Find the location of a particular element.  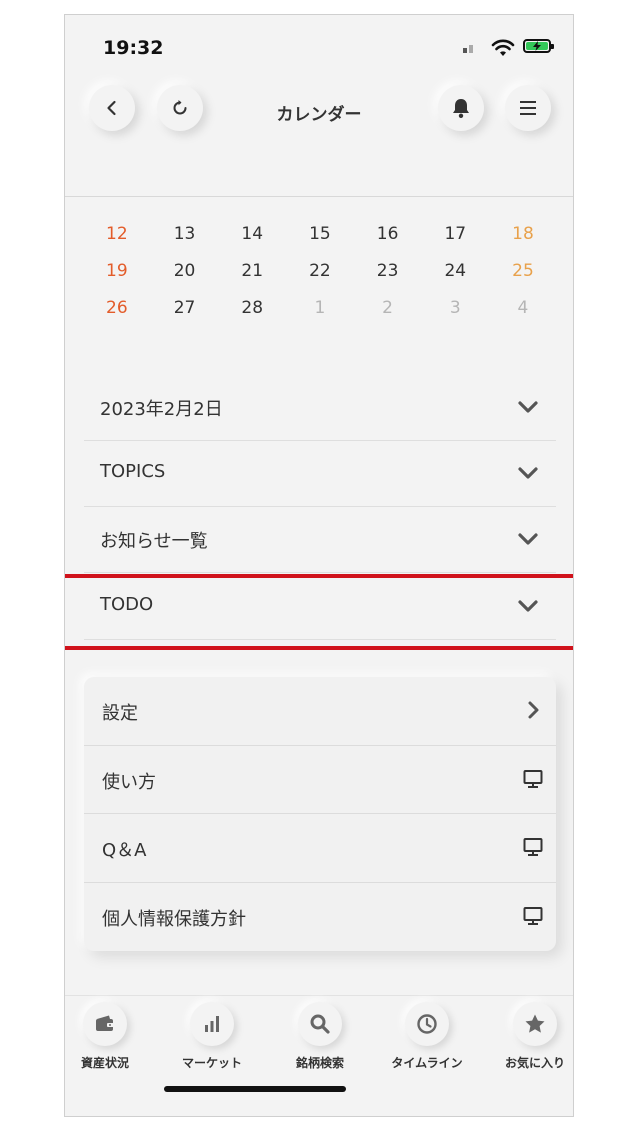

highlight-box is located at coordinates (319, 612).